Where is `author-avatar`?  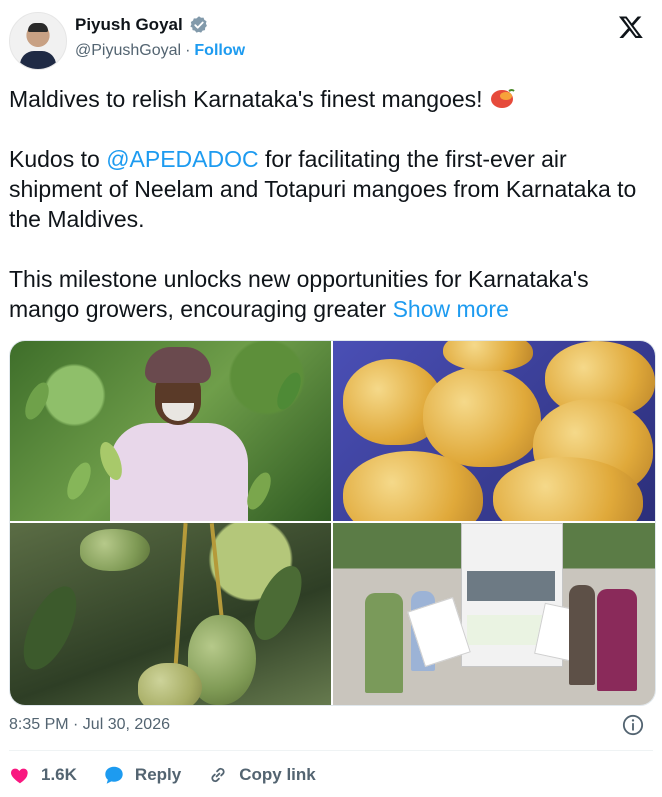 author-avatar is located at coordinates (38, 41).